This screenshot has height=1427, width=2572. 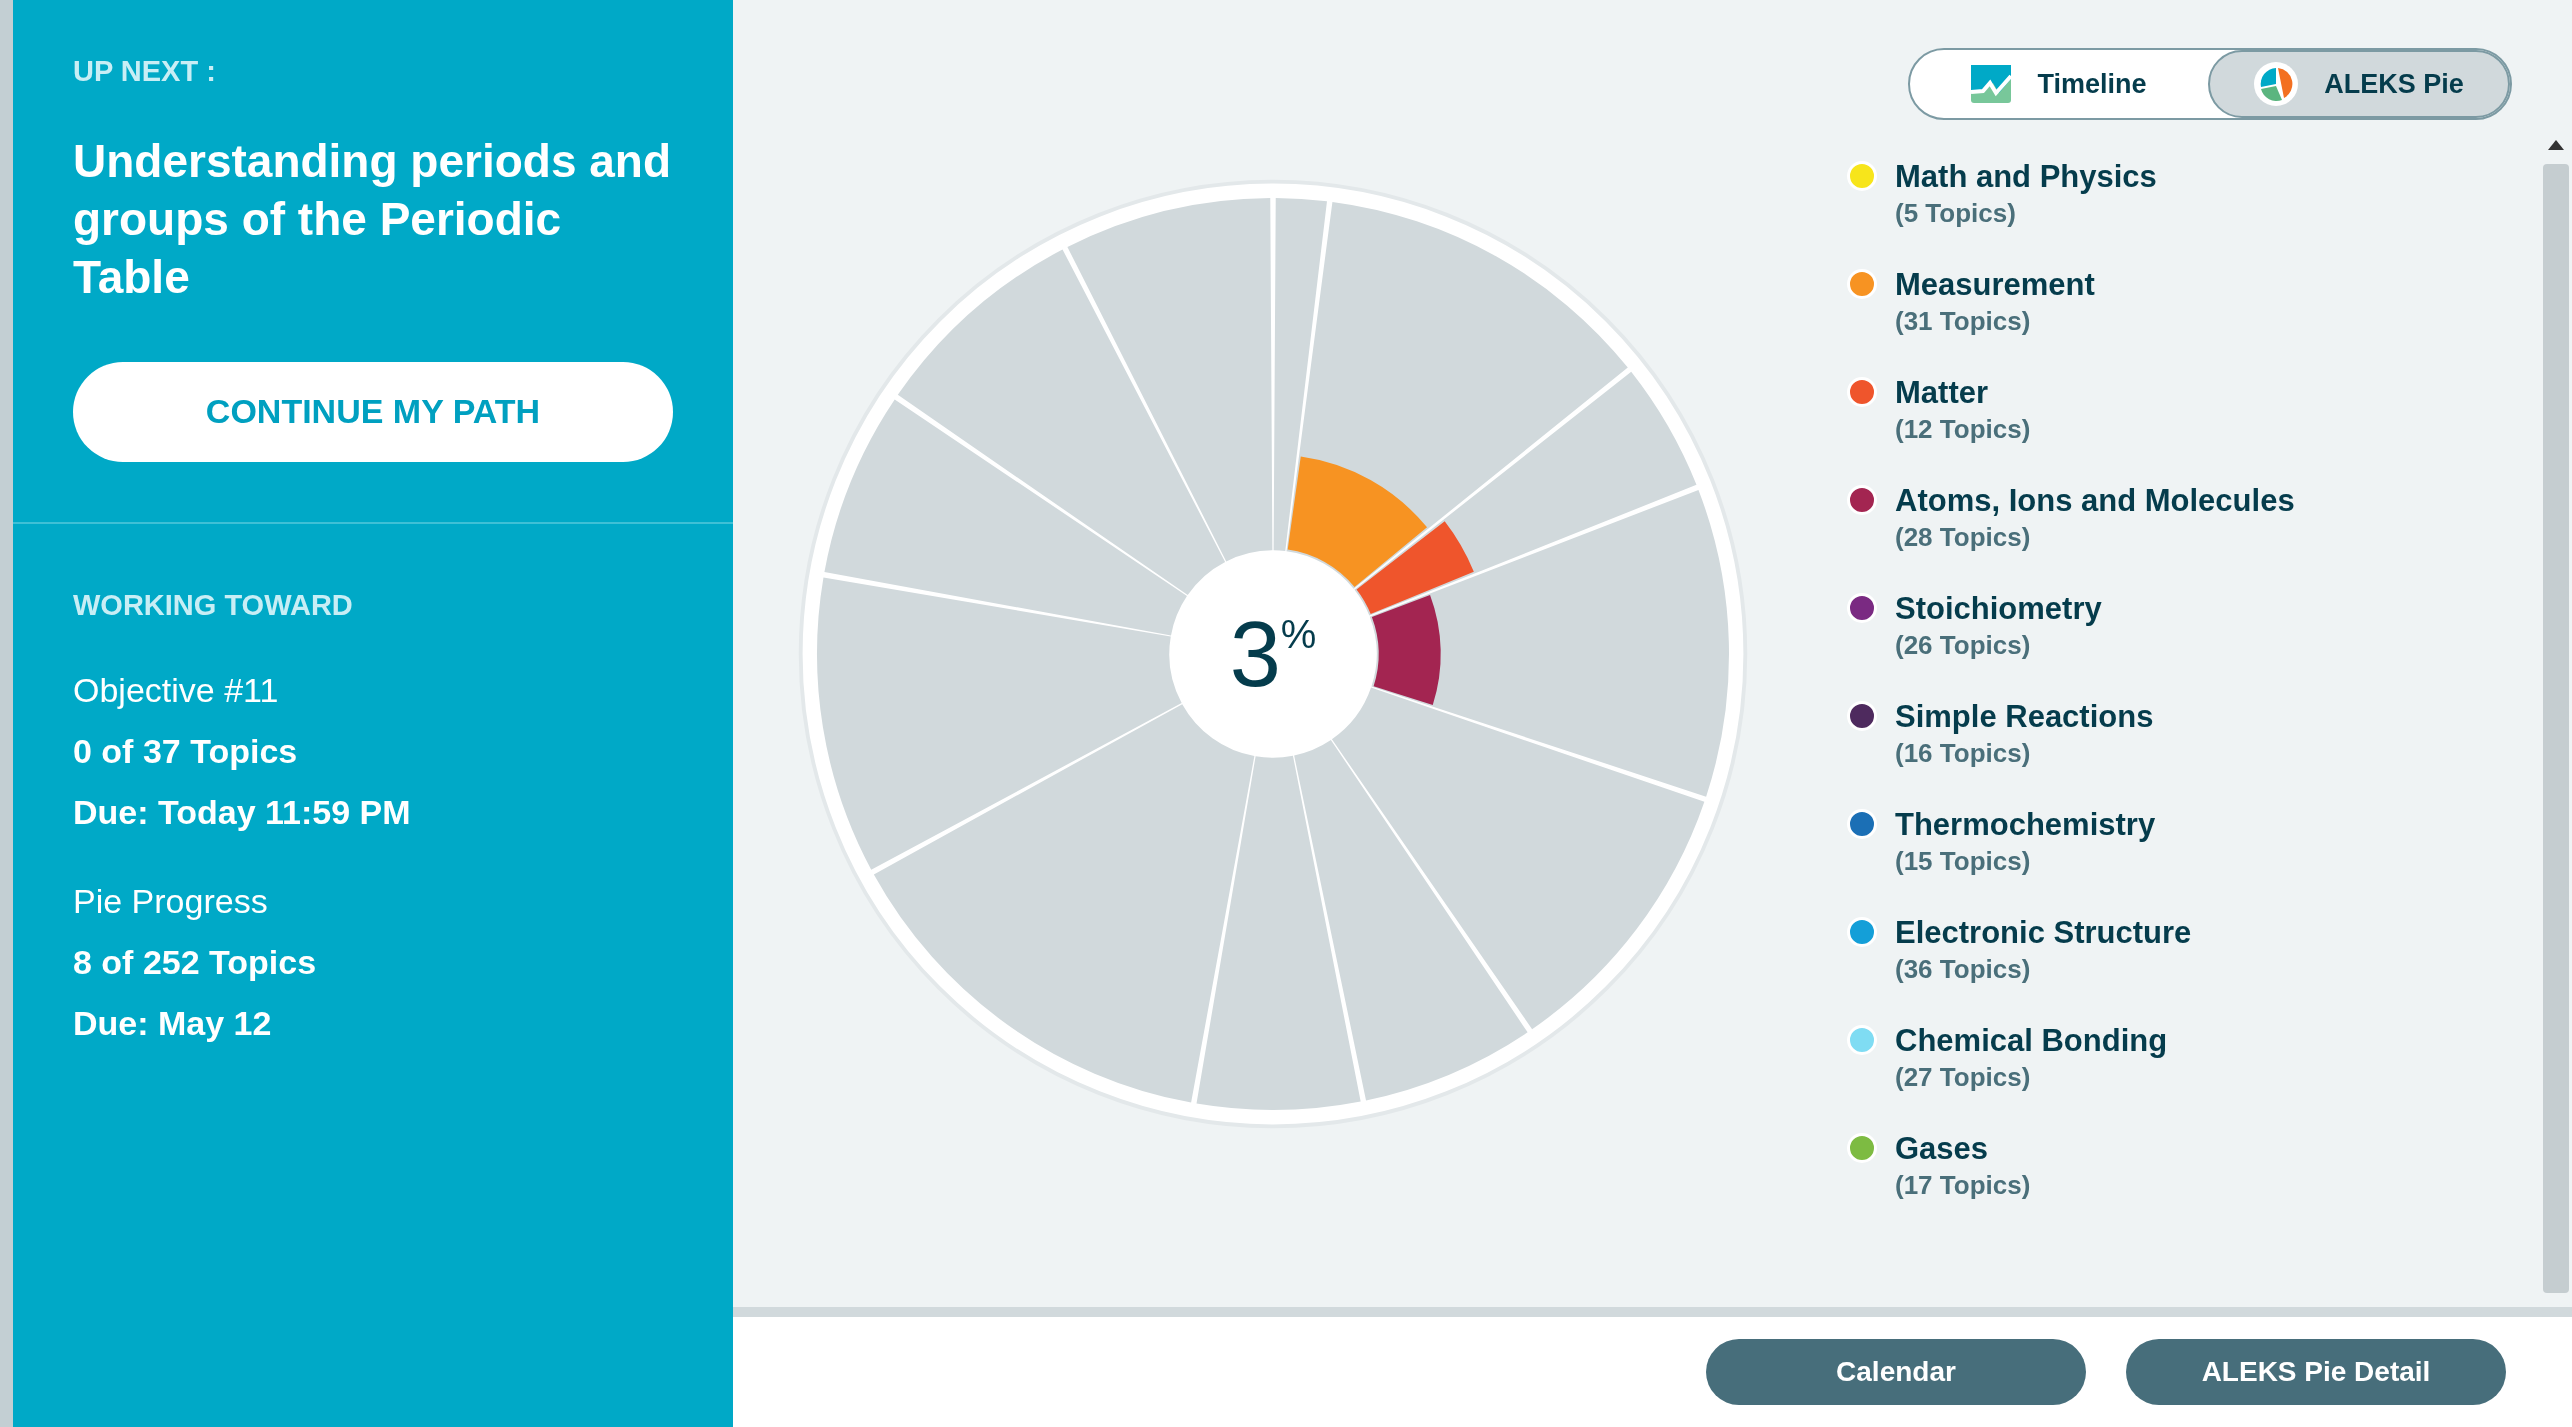 I want to click on footer-button: Calendar, so click(x=1896, y=1372).